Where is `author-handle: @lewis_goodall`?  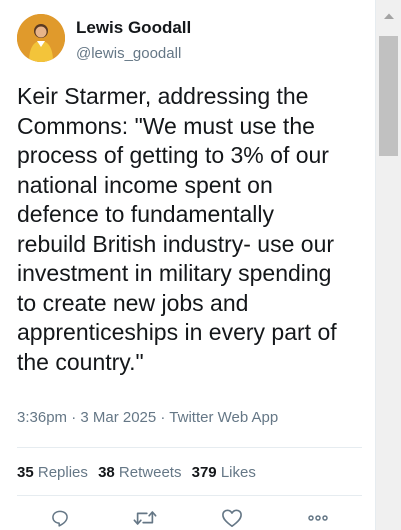 author-handle: @lewis_goodall is located at coordinates (128, 53).